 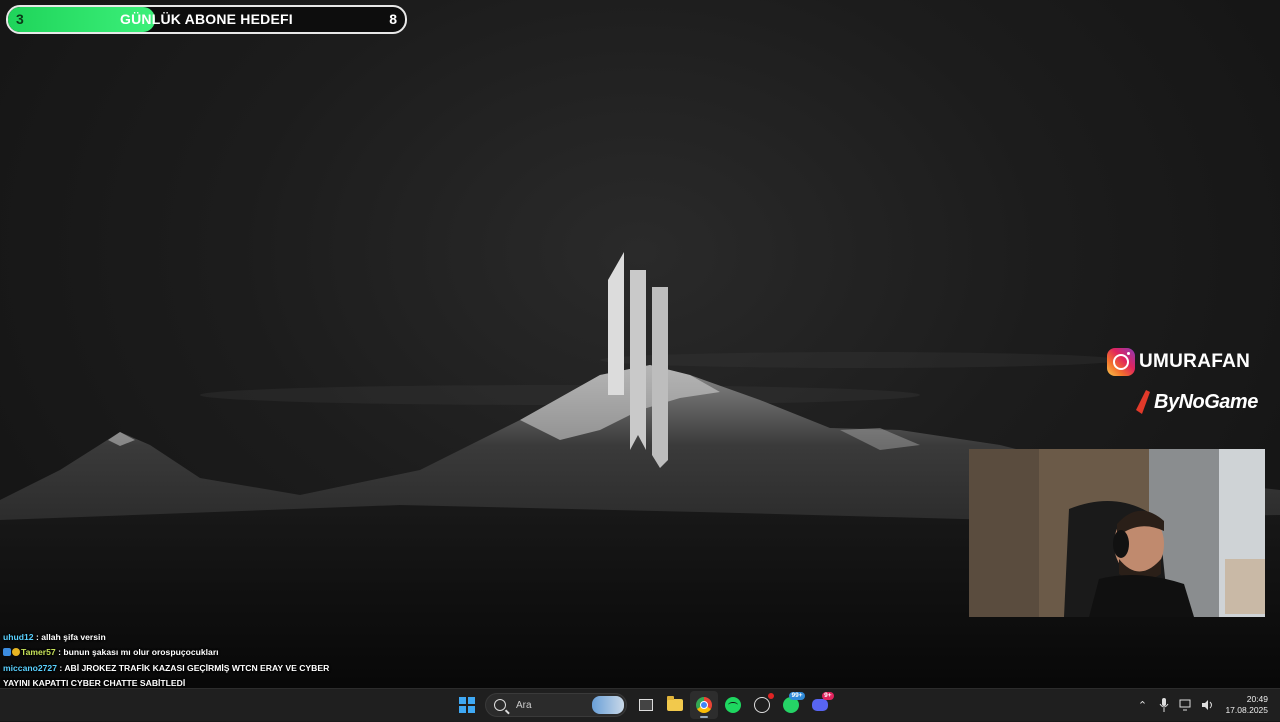 What do you see at coordinates (797, 696) in the screenshot?
I see `whatsapp-badge: 99+` at bounding box center [797, 696].